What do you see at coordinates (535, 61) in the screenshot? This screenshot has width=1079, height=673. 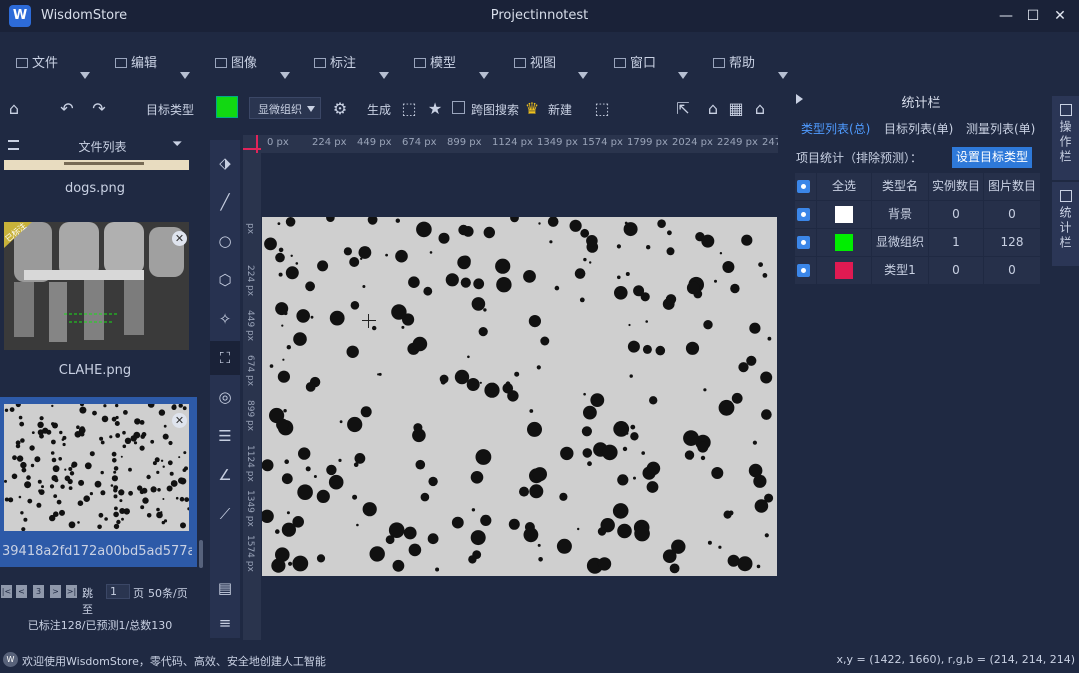 I see `menu-view: 视图` at bounding box center [535, 61].